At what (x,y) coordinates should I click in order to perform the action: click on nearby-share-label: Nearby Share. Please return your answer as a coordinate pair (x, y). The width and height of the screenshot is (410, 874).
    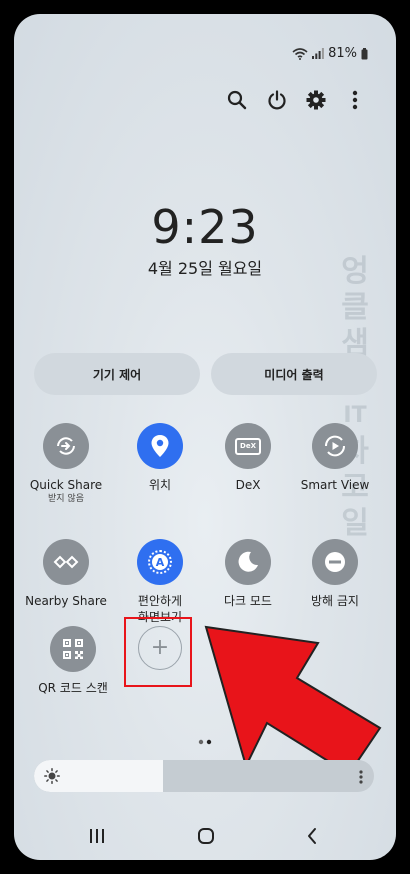
    Looking at the image, I should click on (66, 601).